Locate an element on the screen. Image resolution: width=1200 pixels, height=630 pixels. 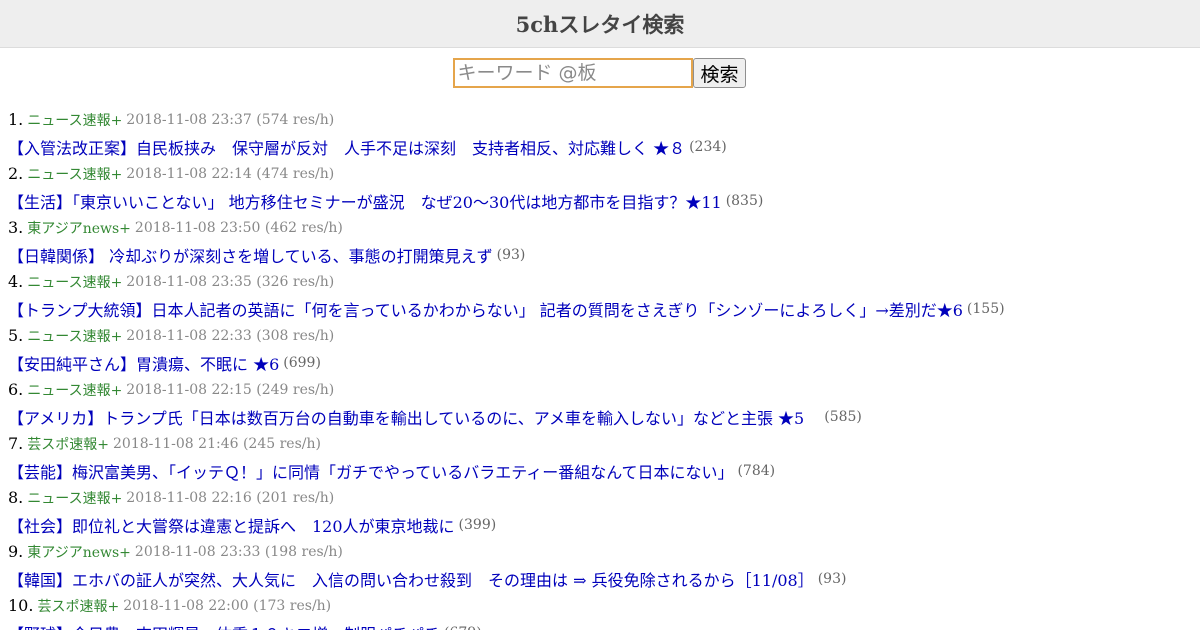
result-timestamp-rate: 2018-11-08 21:46 (245 res/h) is located at coordinates (217, 443).